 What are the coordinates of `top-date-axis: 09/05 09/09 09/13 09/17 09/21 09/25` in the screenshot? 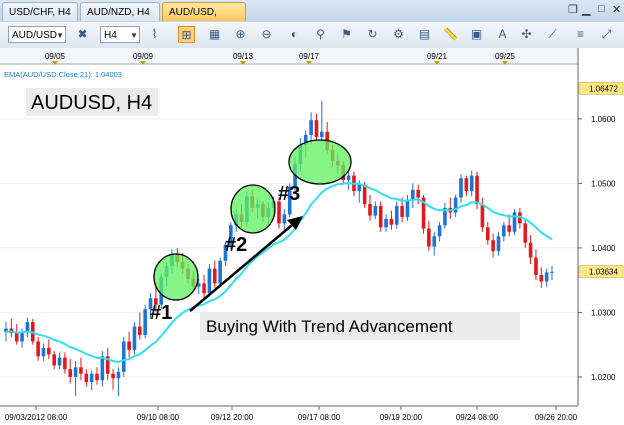 It's located at (312, 56).